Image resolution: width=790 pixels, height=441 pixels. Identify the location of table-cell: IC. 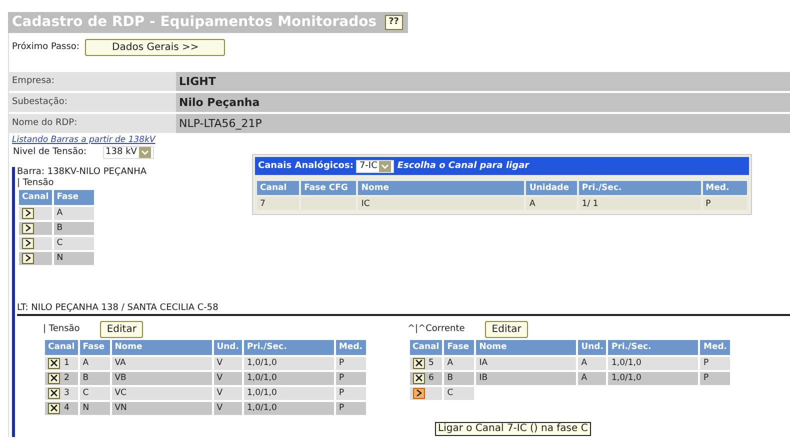
(441, 203).